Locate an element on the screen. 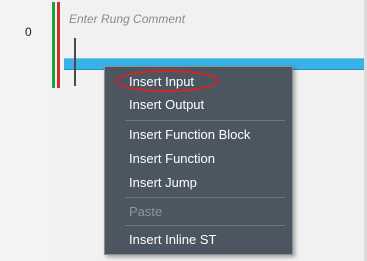 The image size is (367, 261). rung-comment-field: Enter Rung Comment is located at coordinates (127, 19).